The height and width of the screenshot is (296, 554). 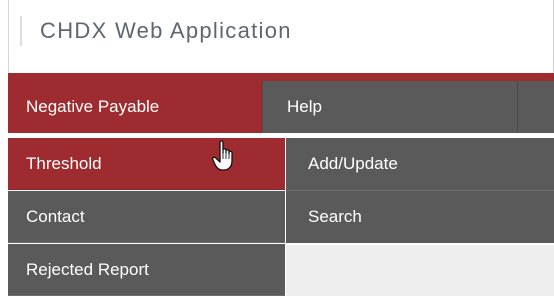 What do you see at coordinates (353, 163) in the screenshot?
I see `submenu-item-label: Add/Update` at bounding box center [353, 163].